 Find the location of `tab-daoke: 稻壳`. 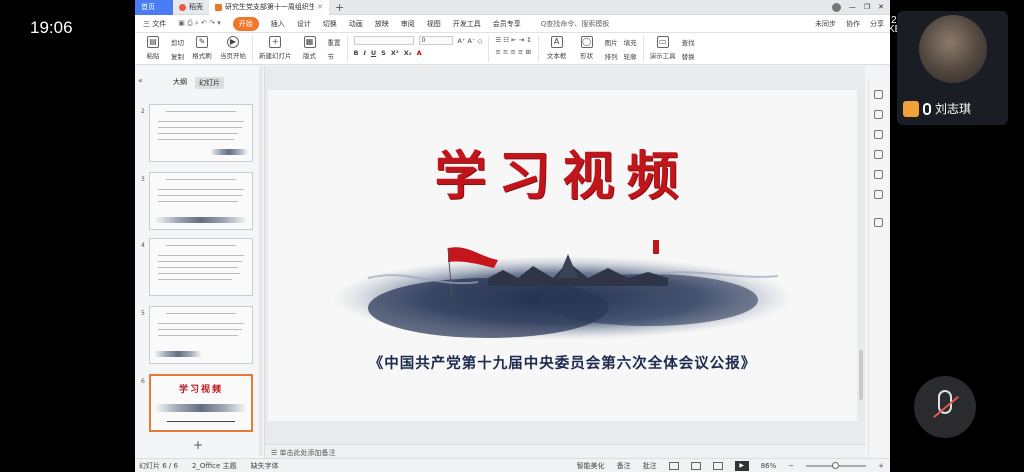

tab-daoke: 稻壳 is located at coordinates (191, 7).